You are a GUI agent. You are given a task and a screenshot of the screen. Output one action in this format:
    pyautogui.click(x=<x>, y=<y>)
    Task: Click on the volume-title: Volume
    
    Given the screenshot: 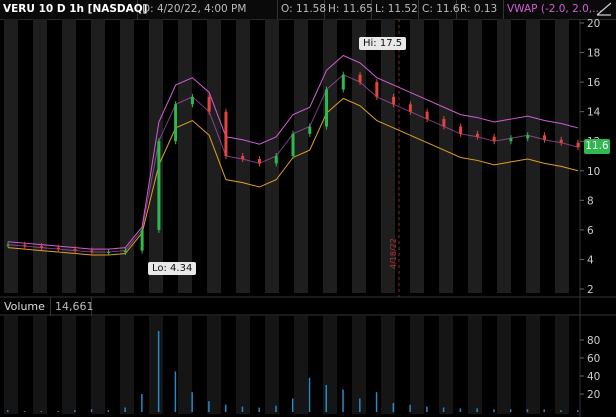 What is the action you would take?
    pyautogui.click(x=24, y=306)
    